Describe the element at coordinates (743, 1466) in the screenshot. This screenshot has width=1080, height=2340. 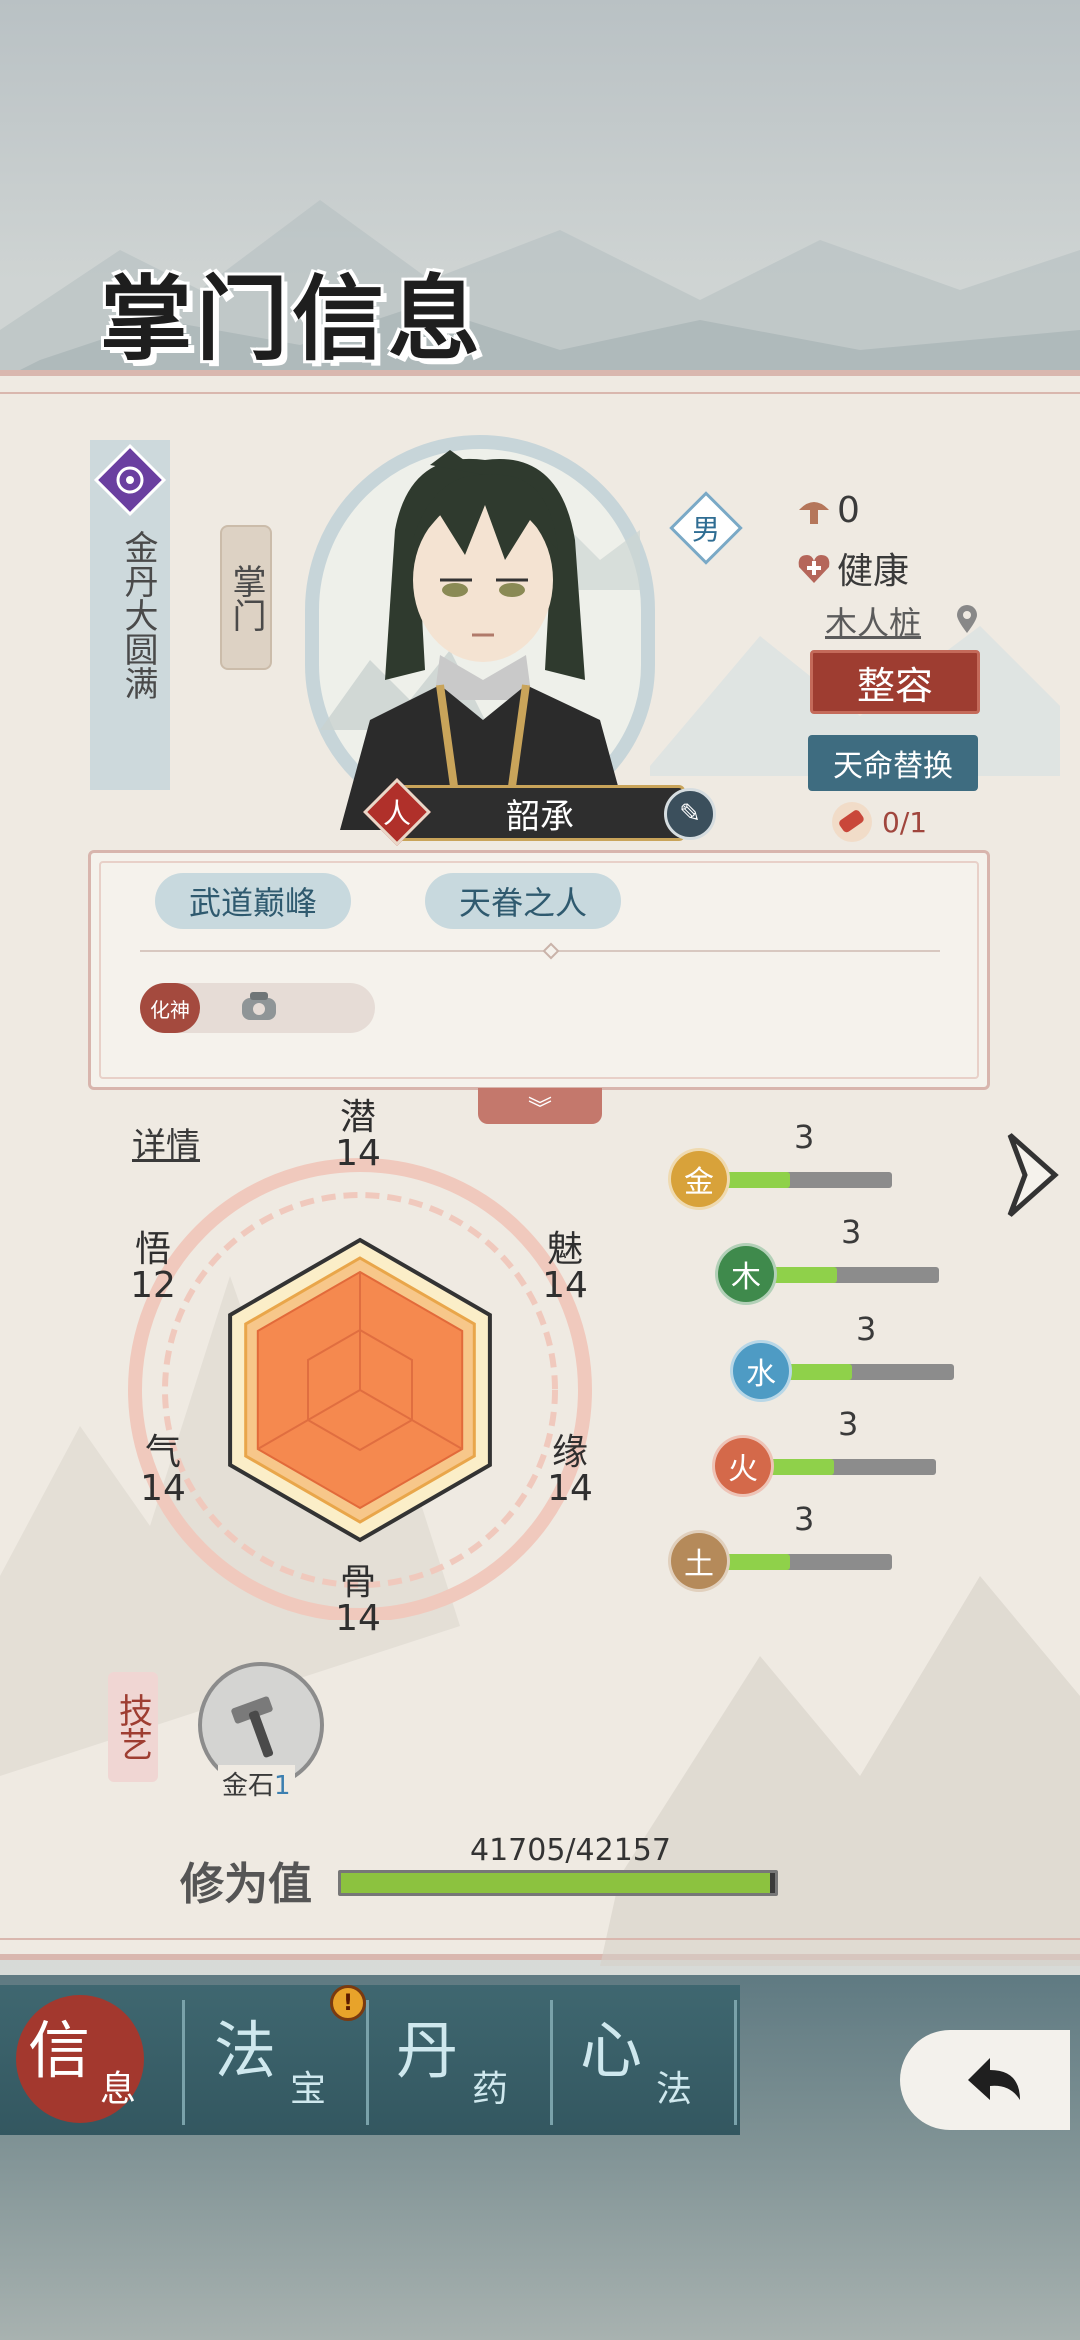
I see `element-icon: 火` at that location.